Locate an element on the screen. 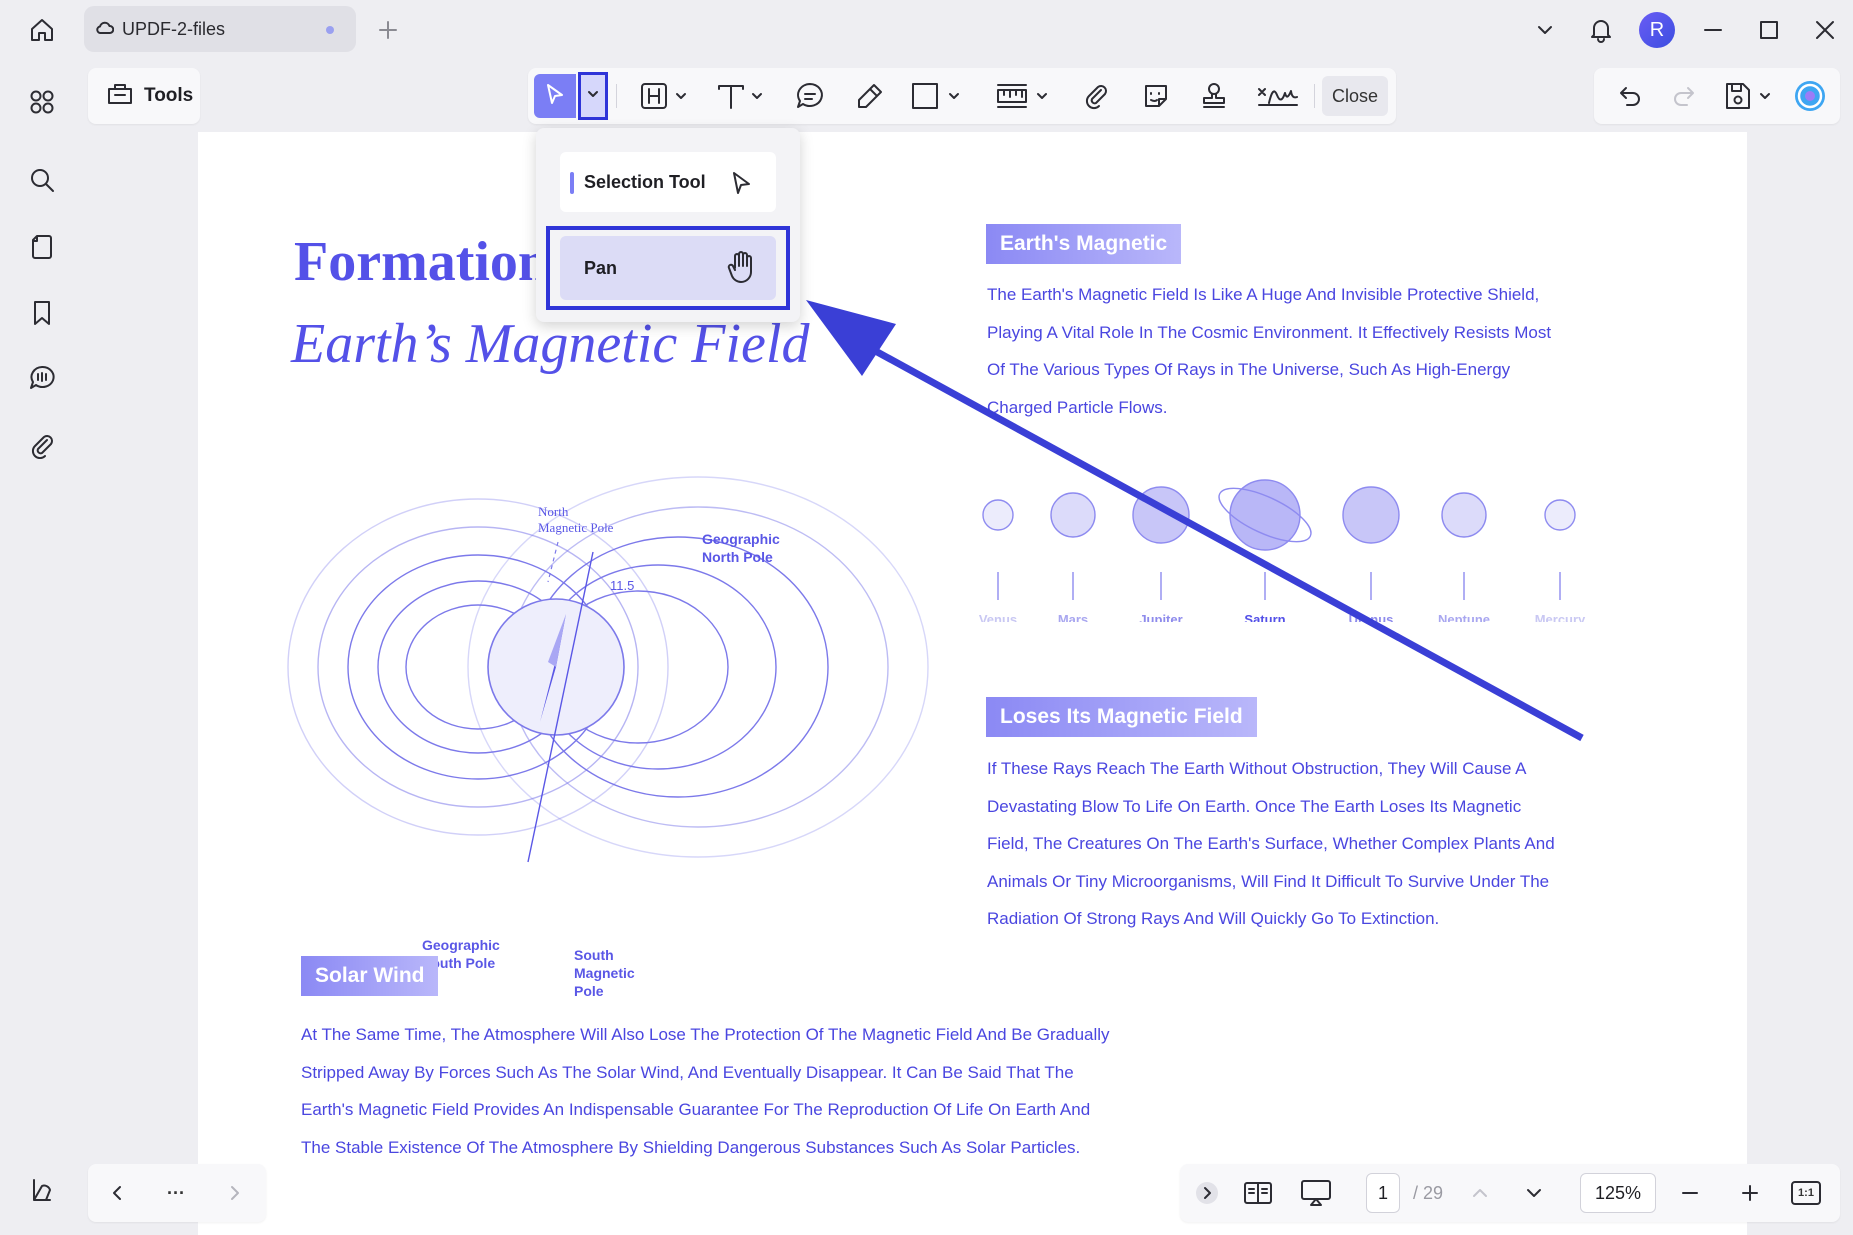  right-toolbar is located at coordinates (1717, 96).